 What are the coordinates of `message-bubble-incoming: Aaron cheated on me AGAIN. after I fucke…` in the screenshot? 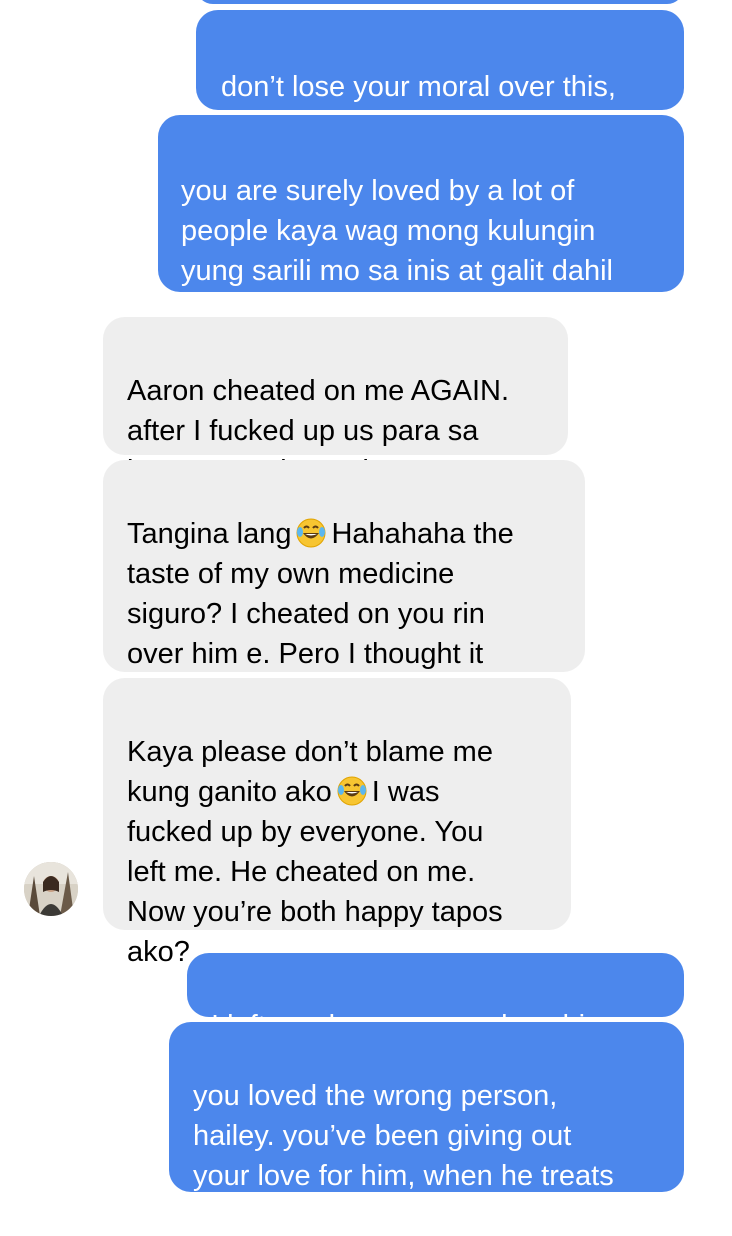 It's located at (335, 402).